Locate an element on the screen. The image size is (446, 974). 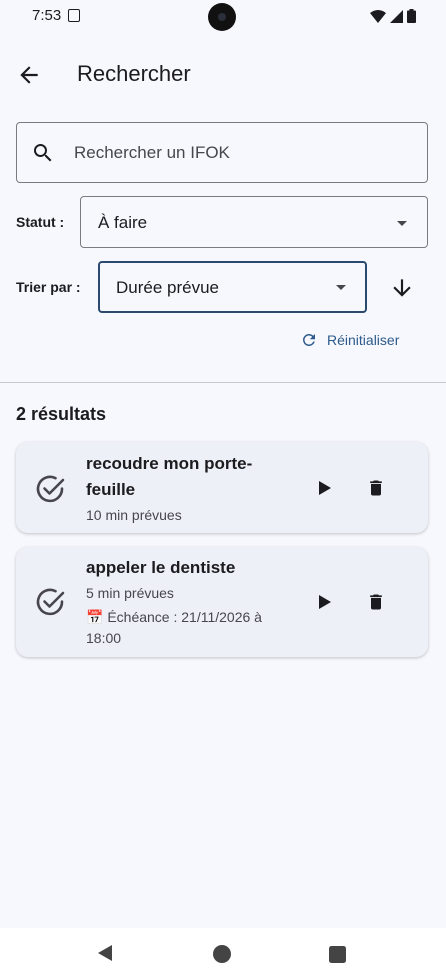
sort-direction-button is located at coordinates (402, 288).